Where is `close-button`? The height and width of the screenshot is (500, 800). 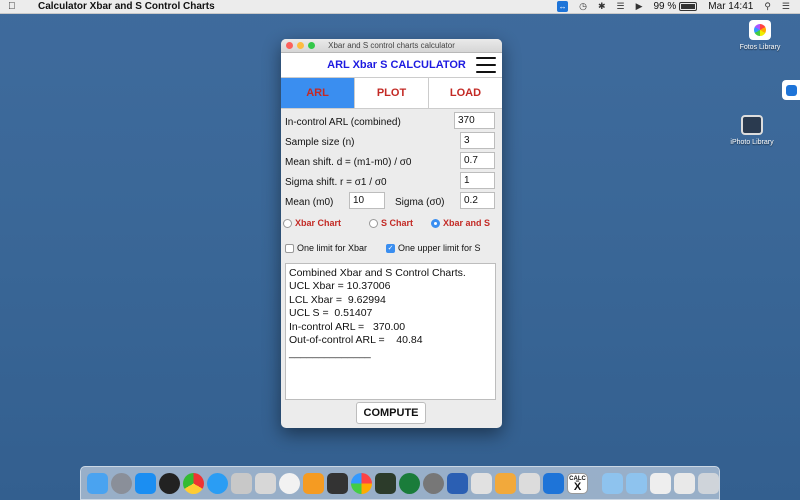
close-button is located at coordinates (289, 45).